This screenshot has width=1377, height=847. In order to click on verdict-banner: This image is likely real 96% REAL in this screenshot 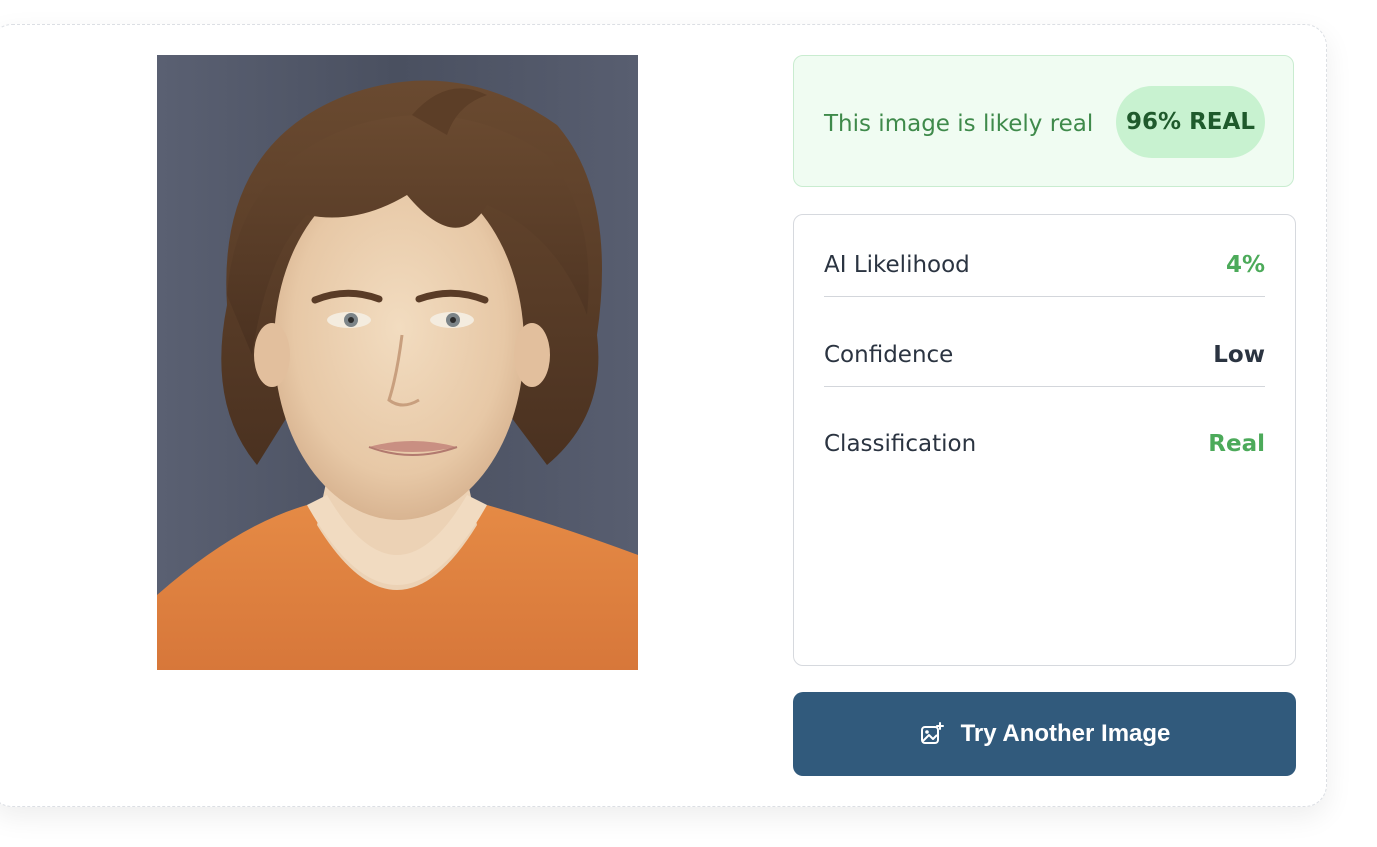, I will do `click(1043, 121)`.